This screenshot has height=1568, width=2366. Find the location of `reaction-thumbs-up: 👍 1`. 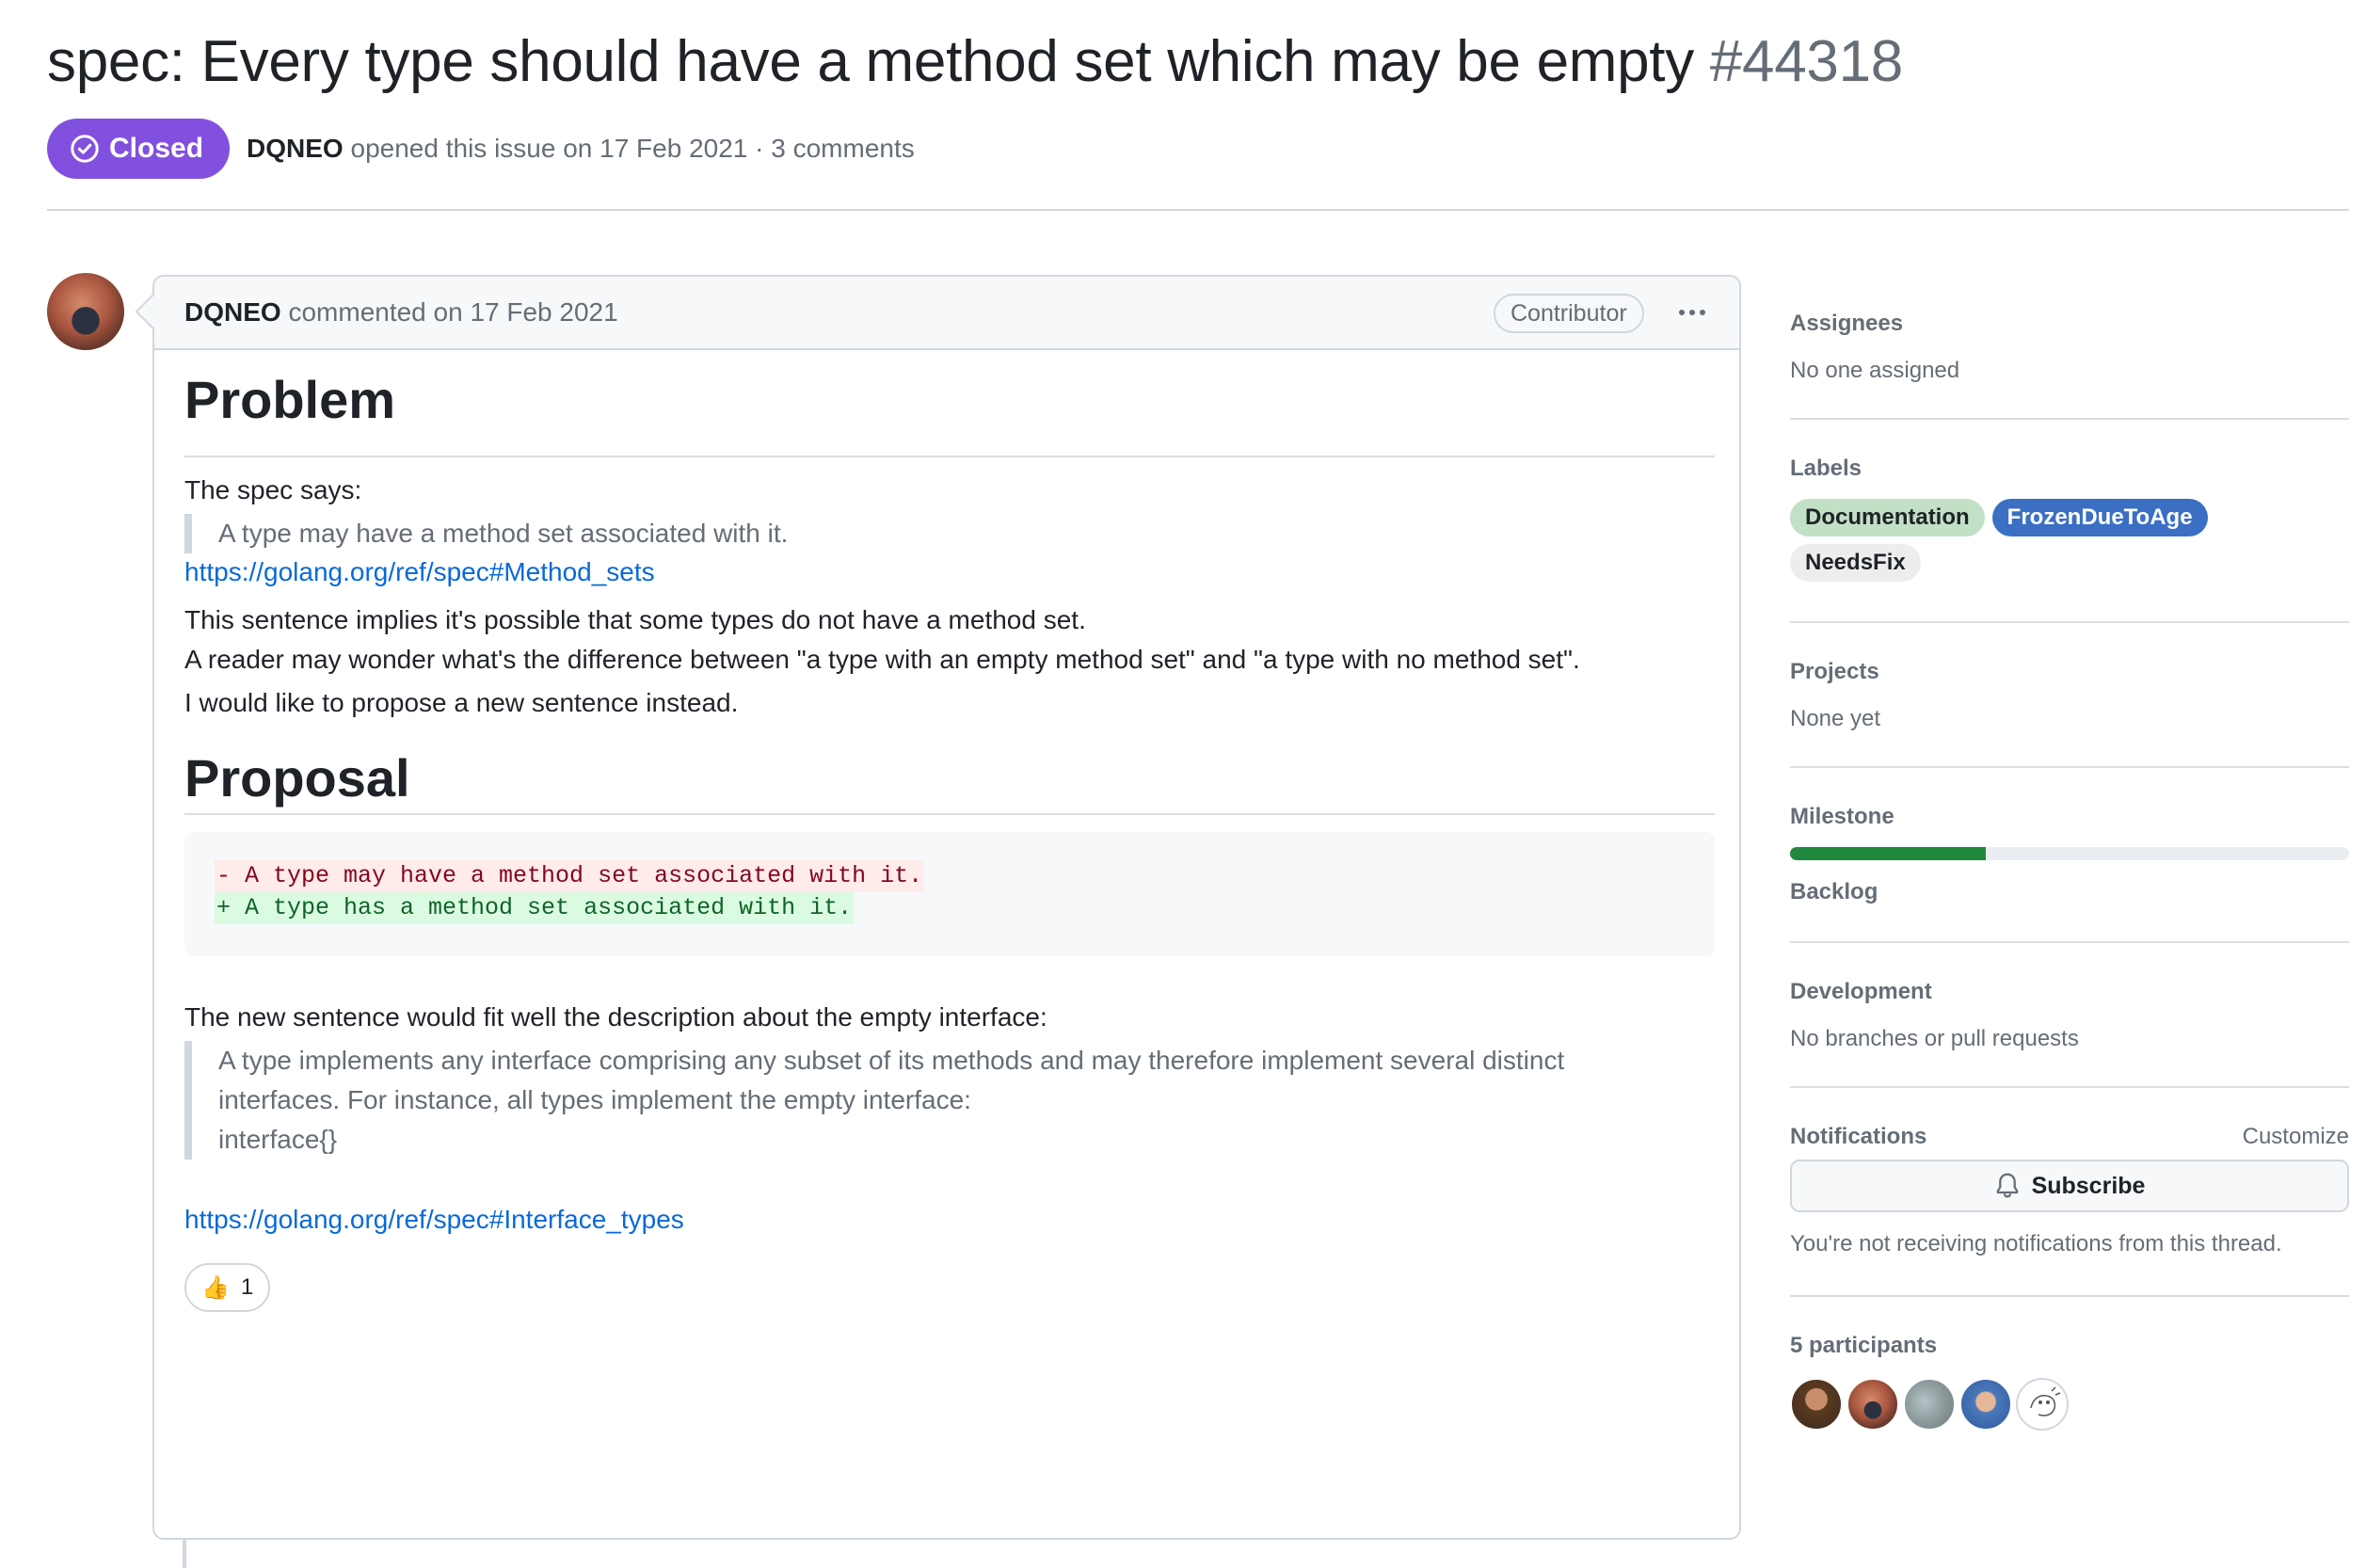

reaction-thumbs-up: 👍 1 is located at coordinates (227, 1287).